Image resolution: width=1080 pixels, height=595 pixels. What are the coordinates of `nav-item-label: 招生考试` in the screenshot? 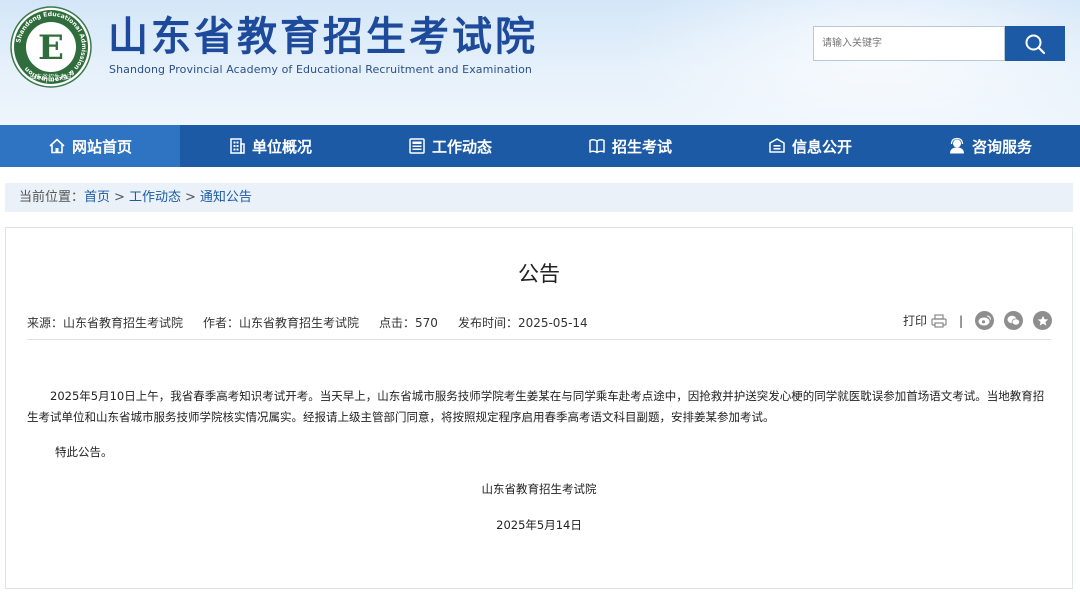 It's located at (641, 146).